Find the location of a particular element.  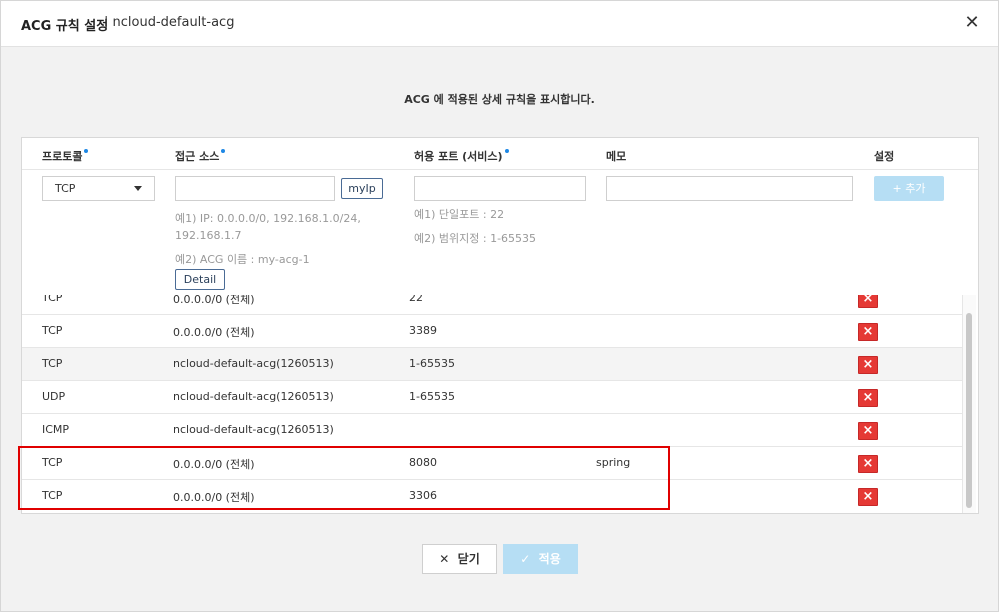

rule-protocol: UDP is located at coordinates (54, 396).